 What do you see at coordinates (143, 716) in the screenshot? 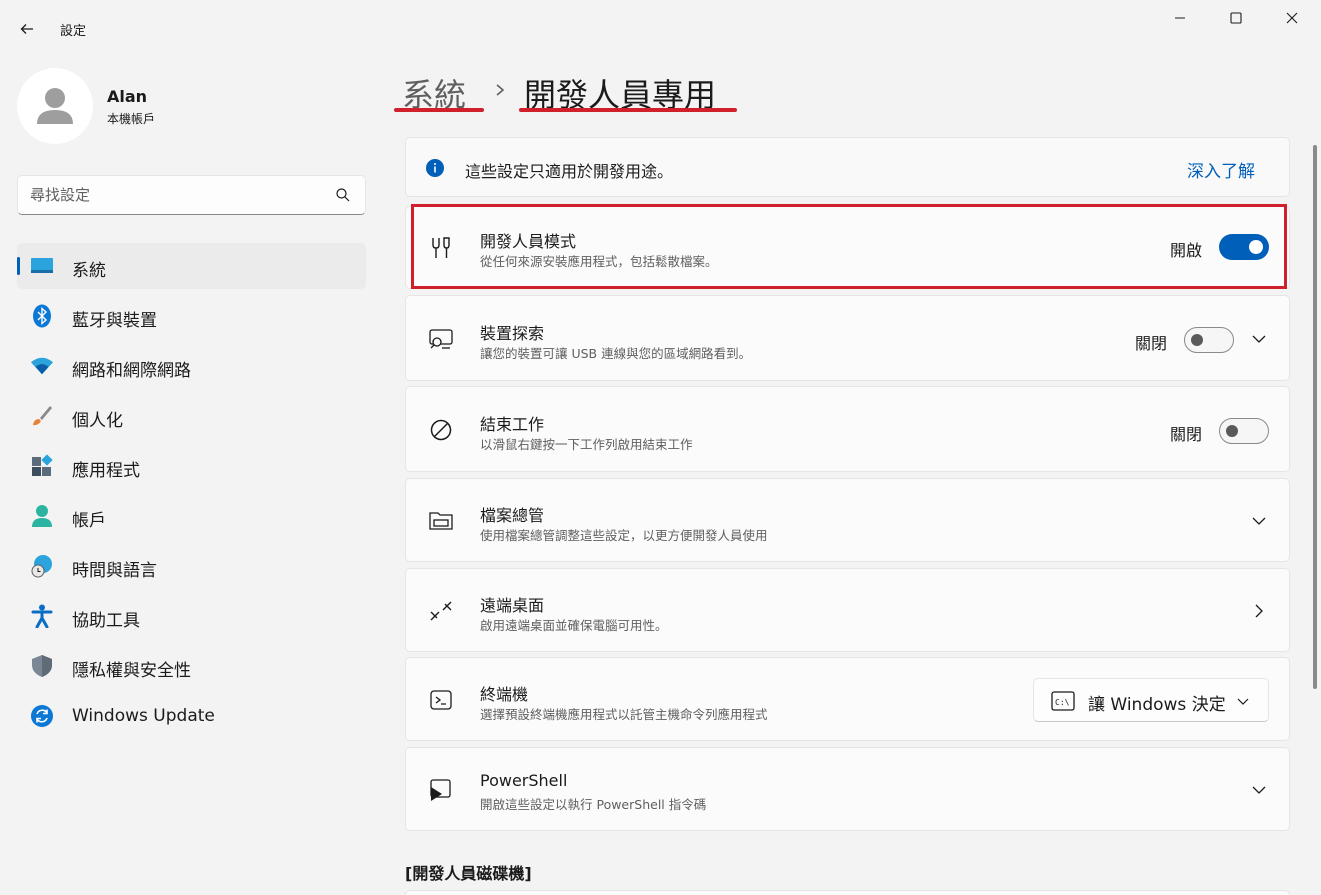
I see `sidebar-item-label: Windows Update` at bounding box center [143, 716].